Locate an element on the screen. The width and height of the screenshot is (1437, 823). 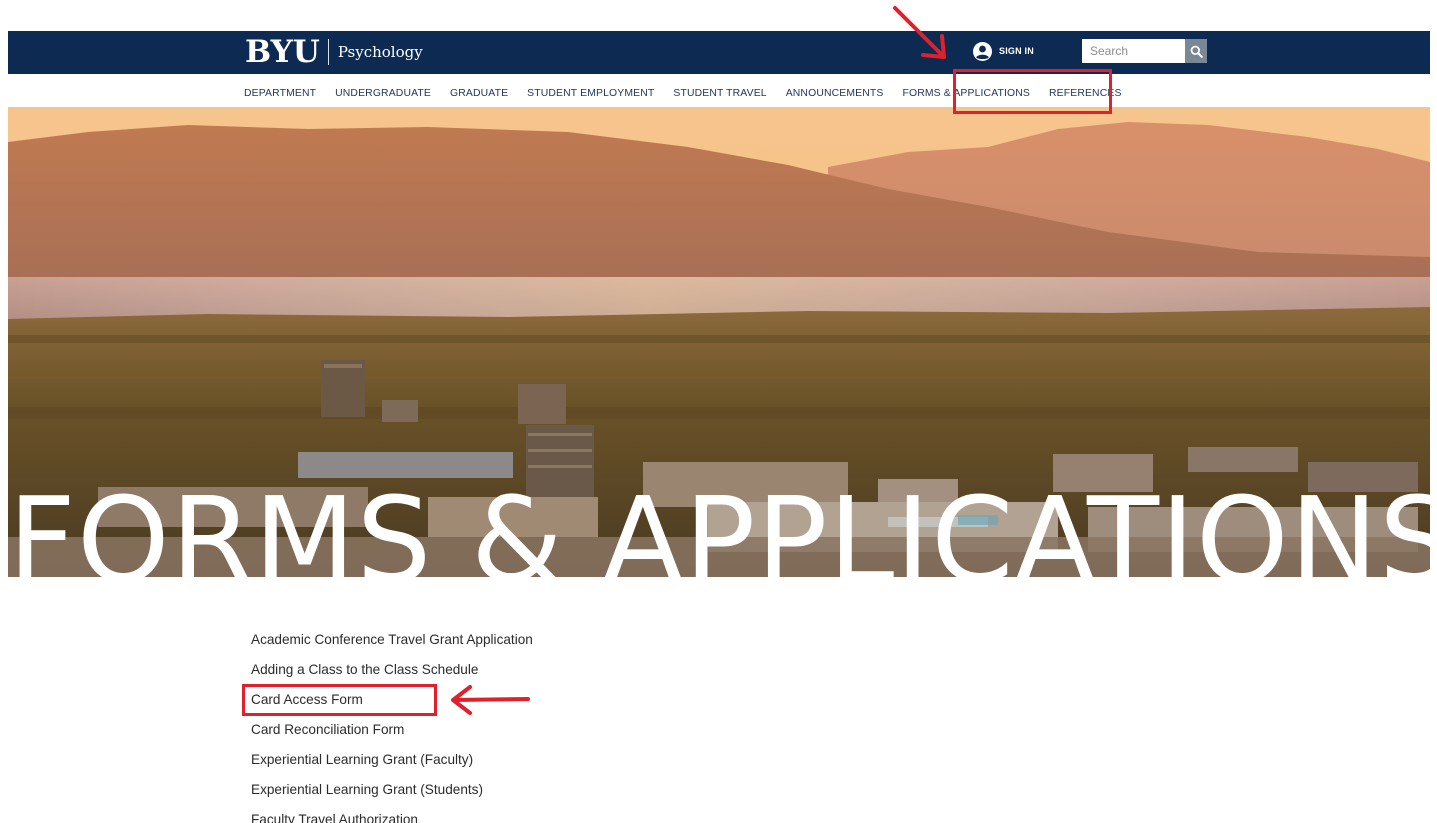
highlight-box-card-access is located at coordinates (339, 700).